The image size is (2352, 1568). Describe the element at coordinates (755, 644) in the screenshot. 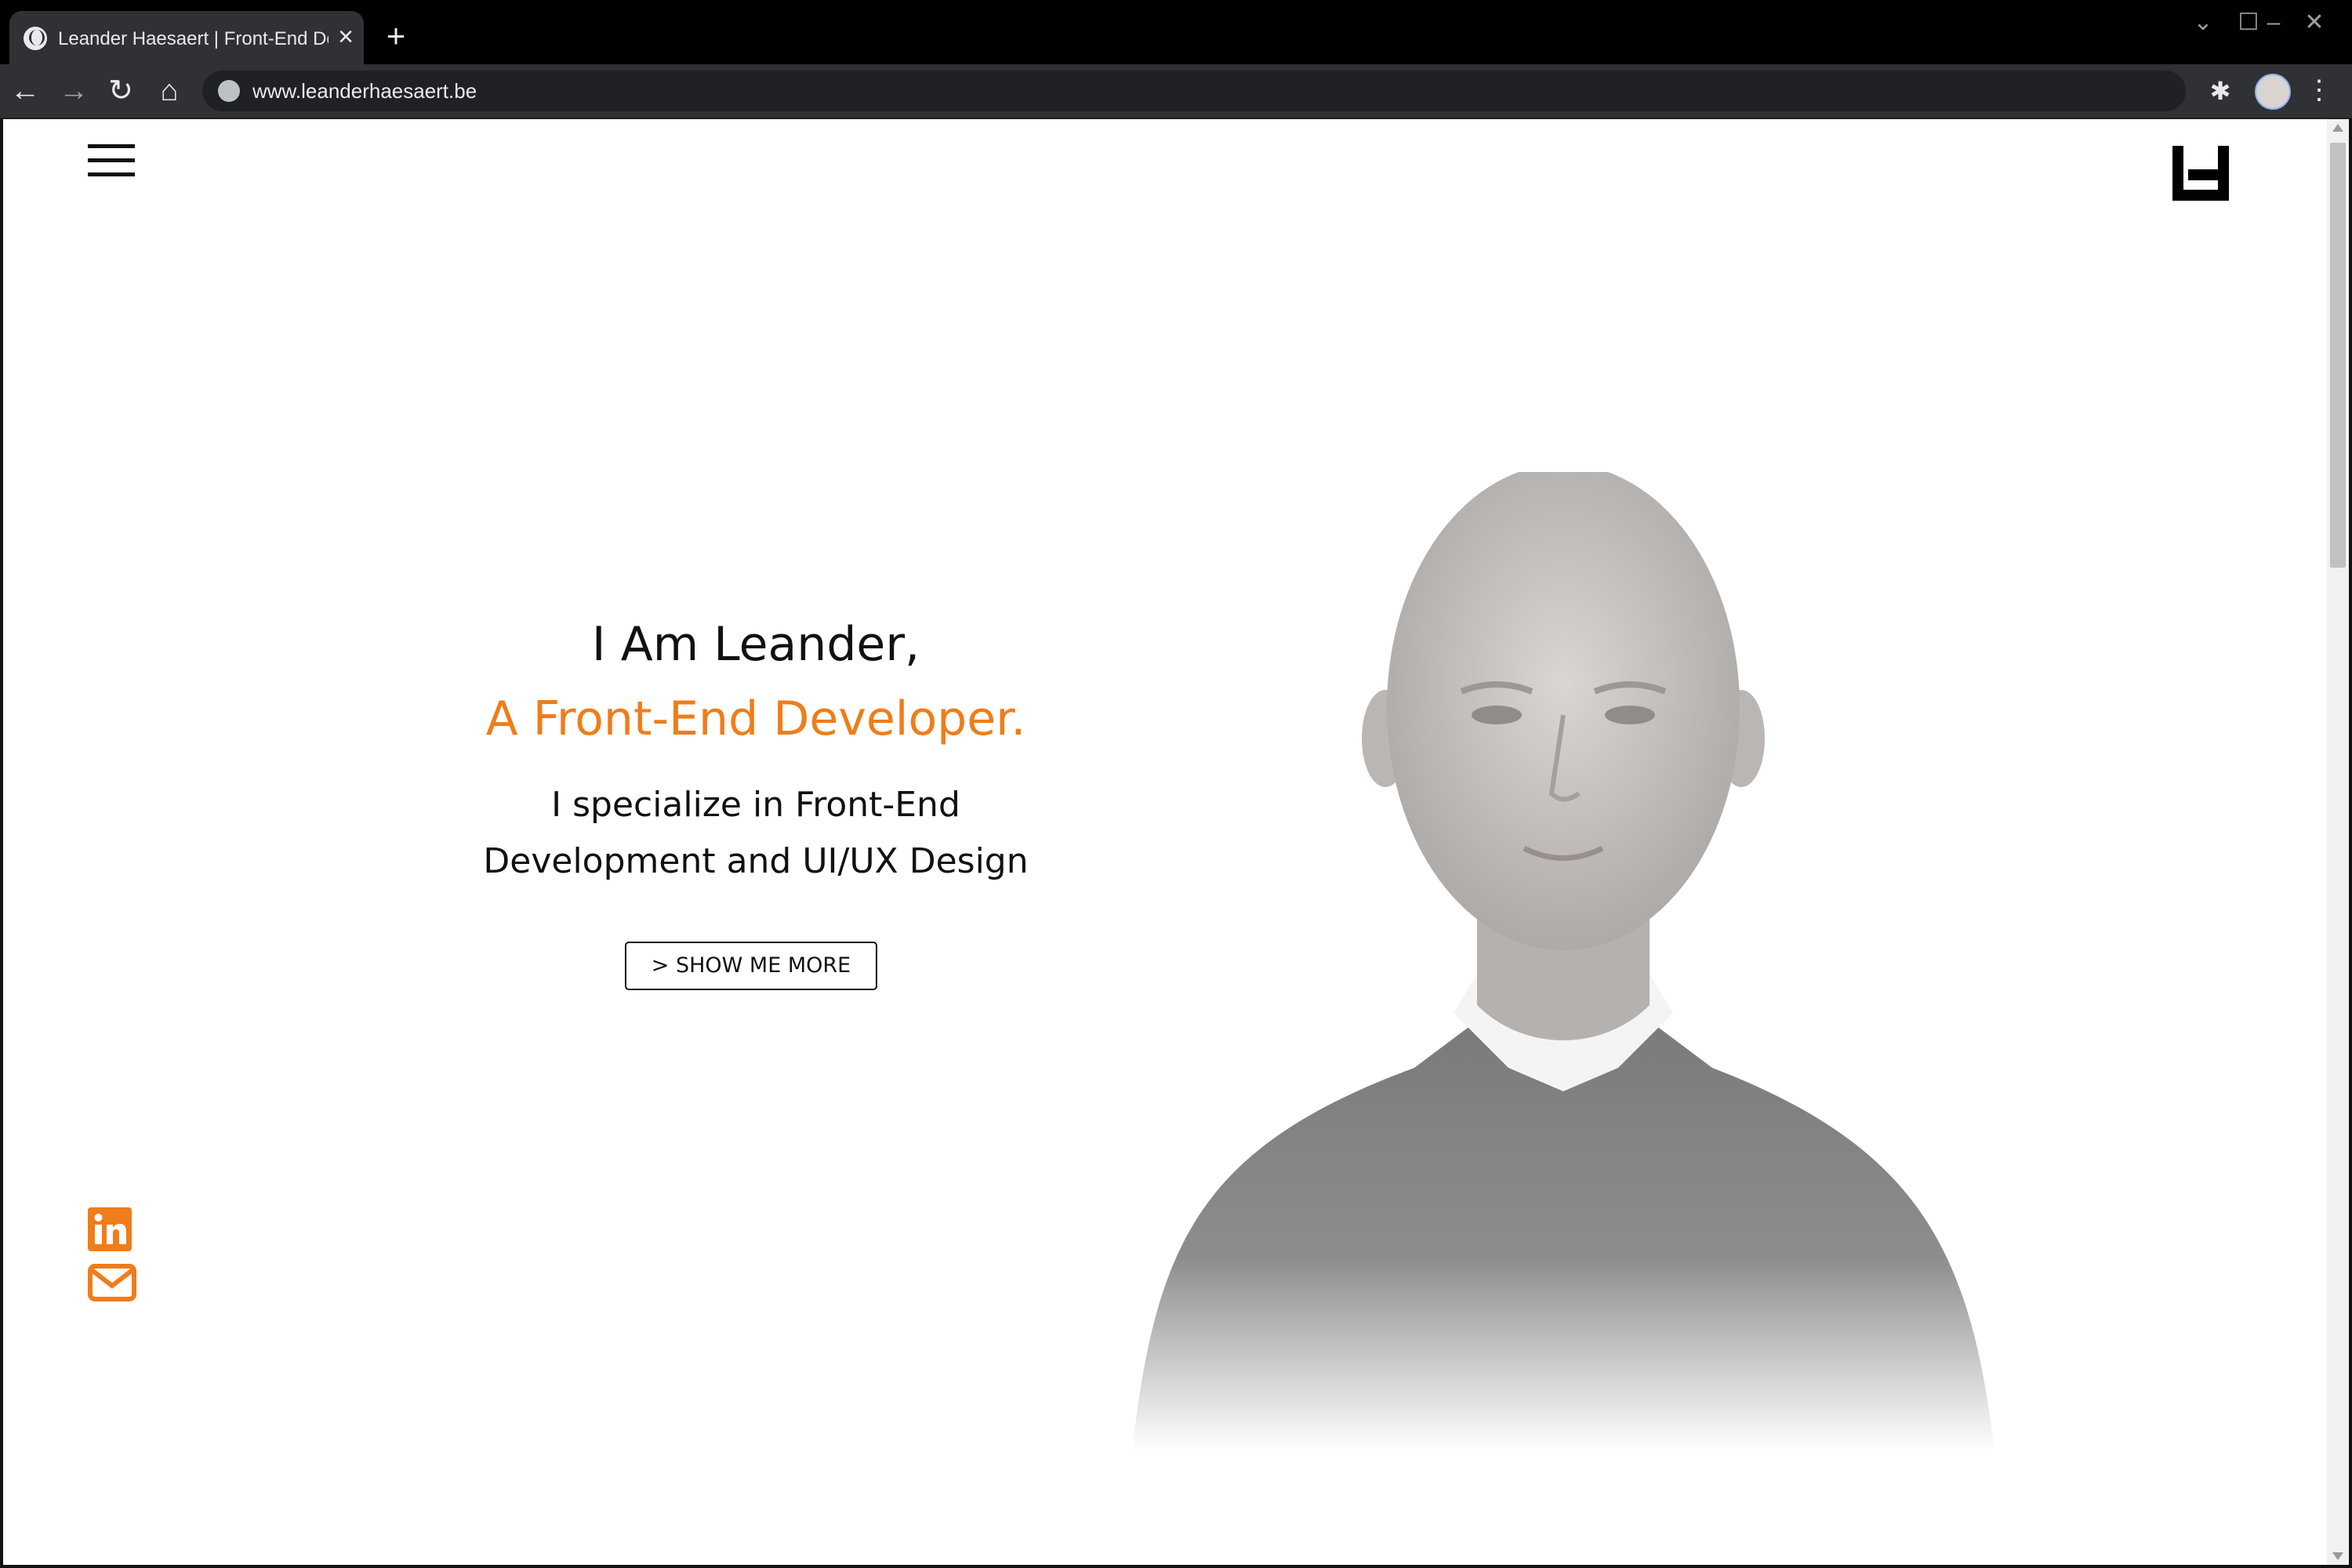

I see `hero-heading: I Am Leander,` at that location.